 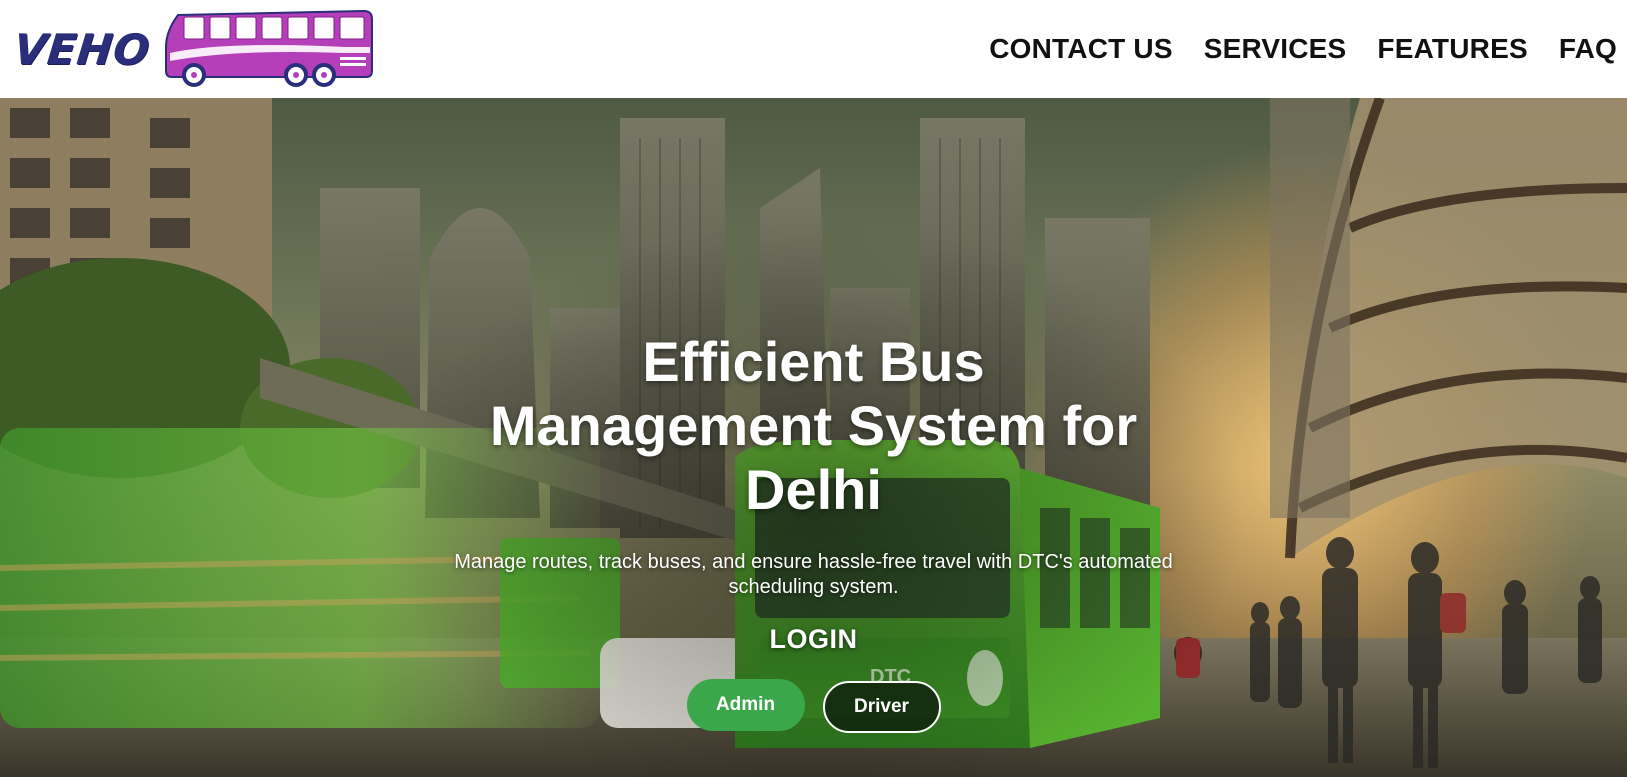 I want to click on driver-login-button: Driver, so click(x=881, y=707).